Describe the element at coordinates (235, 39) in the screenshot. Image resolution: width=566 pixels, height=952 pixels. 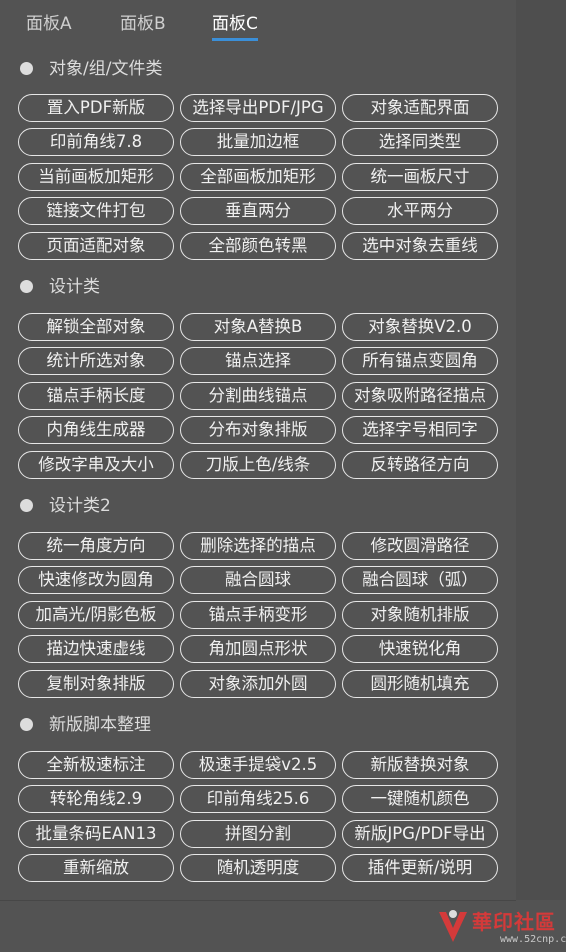
I see `active-tab-indicator` at that location.